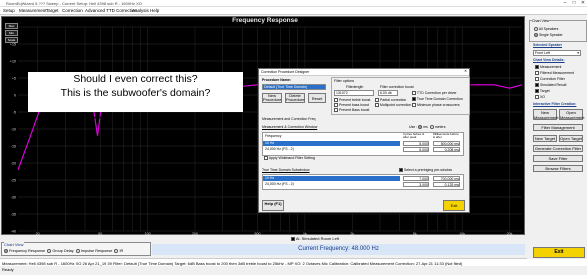  I want to click on sidebar-chart-view-group: Chart View All Speakers Single Speaker, so click(558, 30).